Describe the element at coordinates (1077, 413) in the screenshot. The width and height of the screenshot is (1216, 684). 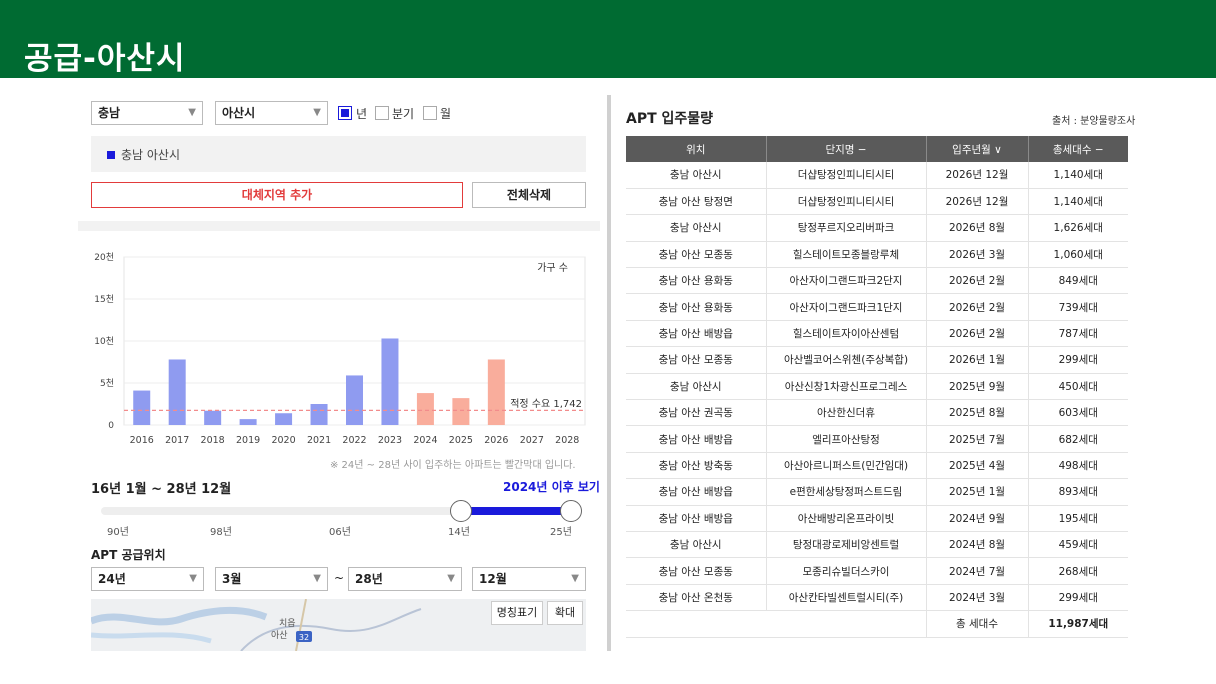
I see `table-cell: 603세대` at that location.